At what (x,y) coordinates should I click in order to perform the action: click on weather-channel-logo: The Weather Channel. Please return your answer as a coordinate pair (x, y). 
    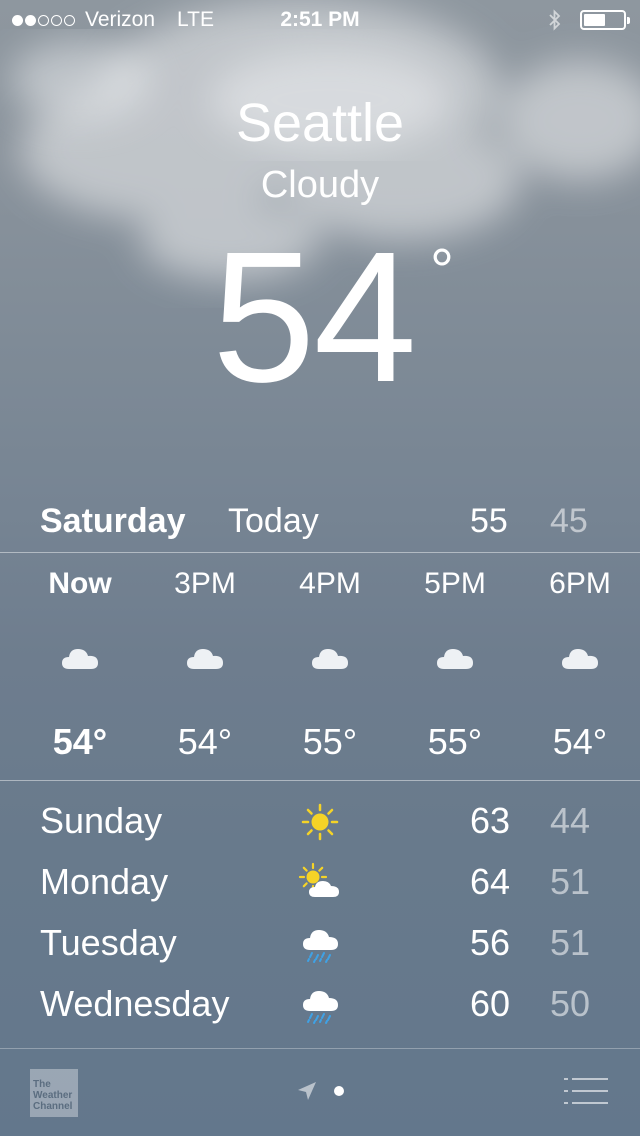
    Looking at the image, I should click on (54, 1093).